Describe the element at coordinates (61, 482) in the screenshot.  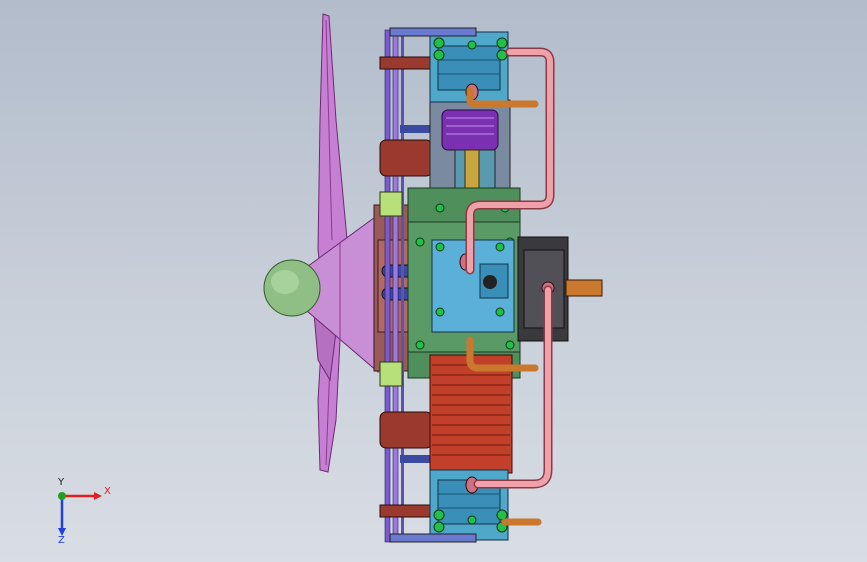
I see `y-axis-label: Y` at that location.